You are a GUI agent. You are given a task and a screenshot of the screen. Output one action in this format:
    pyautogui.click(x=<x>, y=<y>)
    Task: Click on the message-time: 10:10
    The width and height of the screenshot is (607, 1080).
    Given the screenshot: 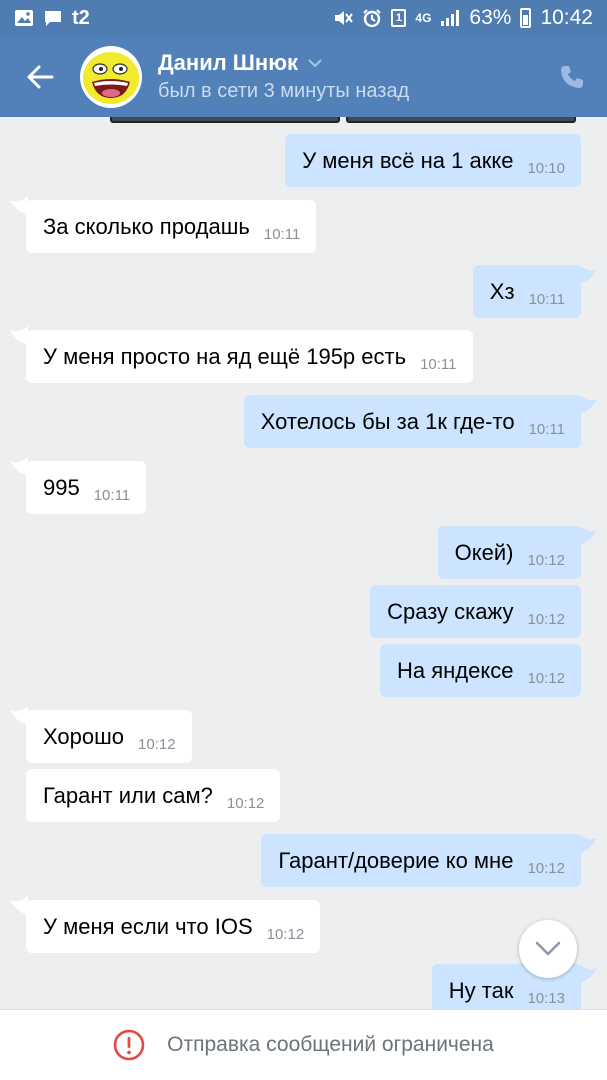 What is the action you would take?
    pyautogui.click(x=546, y=168)
    